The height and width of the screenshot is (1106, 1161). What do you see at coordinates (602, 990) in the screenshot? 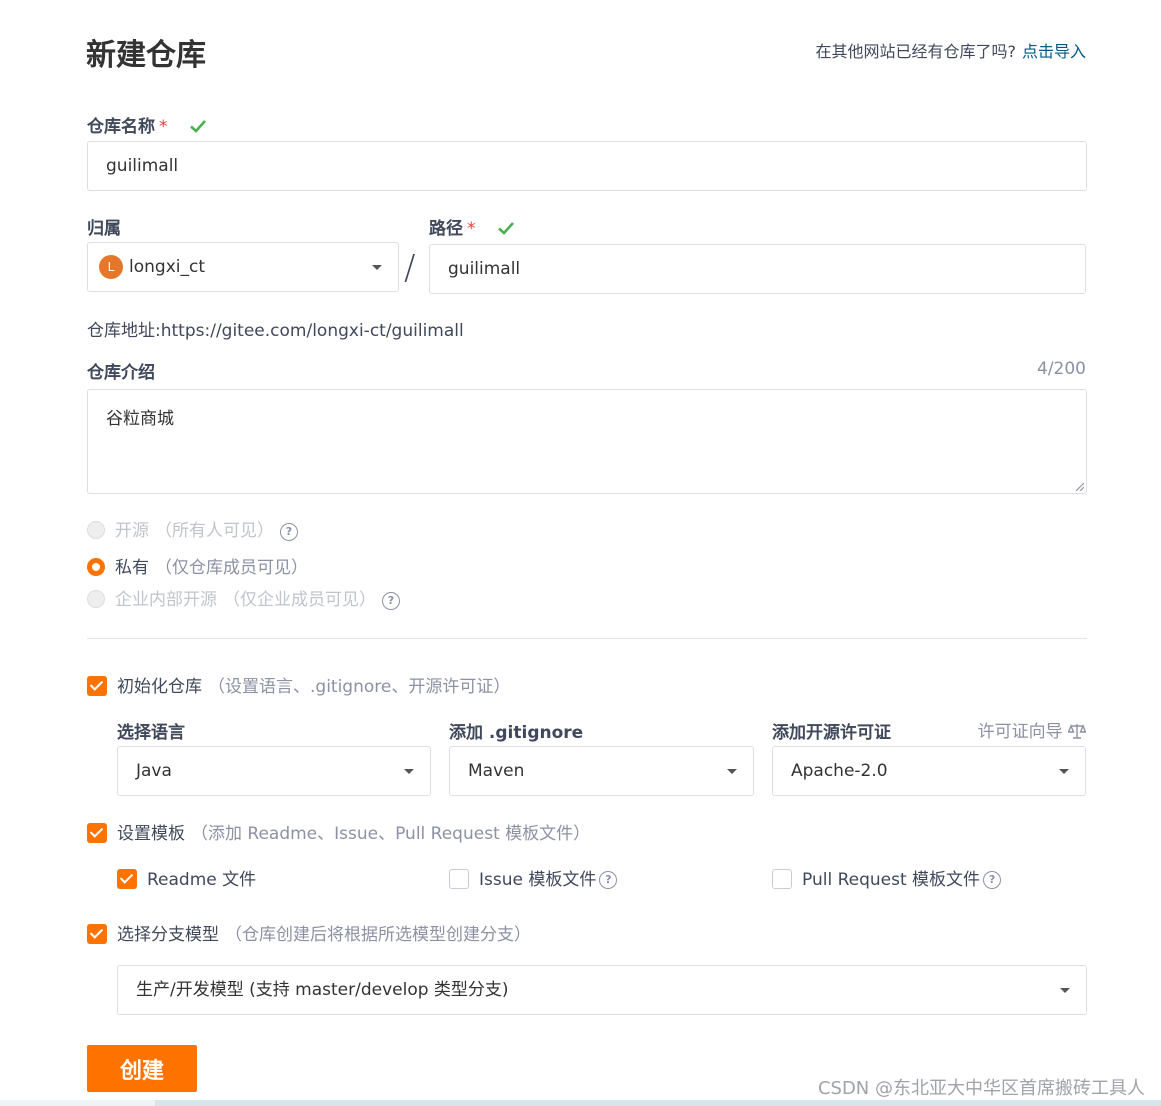
I see `branch-model-select: 生产/开发模型 (支持 master/develop 类型分支)` at bounding box center [602, 990].